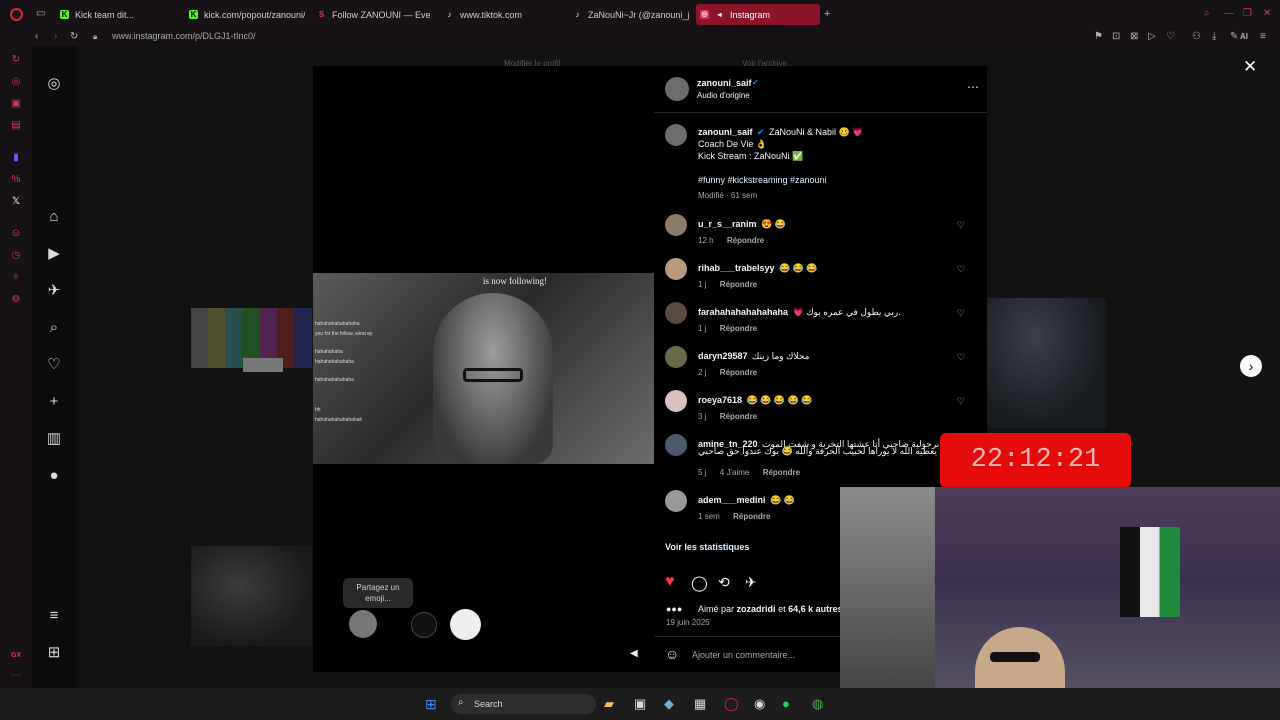  Describe the element at coordinates (1251, 366) in the screenshot. I see `next-post-button: ›` at that location.